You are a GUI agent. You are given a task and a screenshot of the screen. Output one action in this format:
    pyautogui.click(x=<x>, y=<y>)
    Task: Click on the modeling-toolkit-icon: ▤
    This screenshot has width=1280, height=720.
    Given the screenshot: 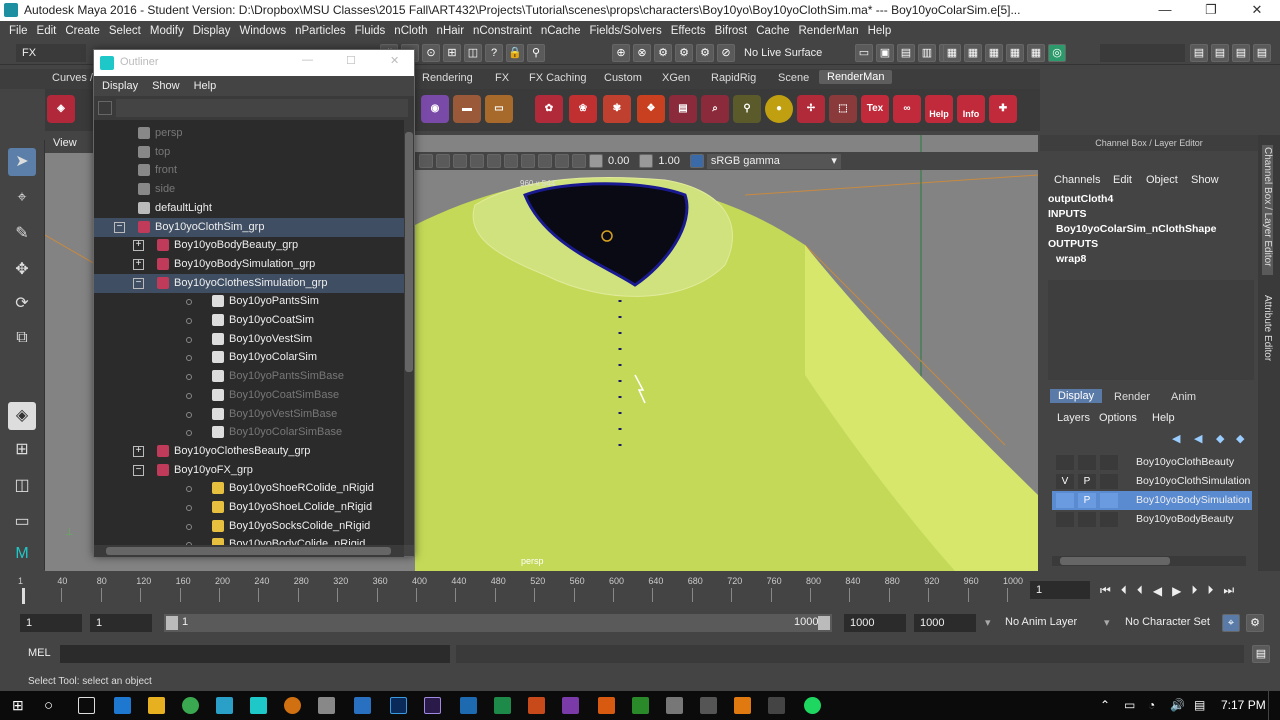 What is the action you would take?
    pyautogui.click(x=1262, y=53)
    